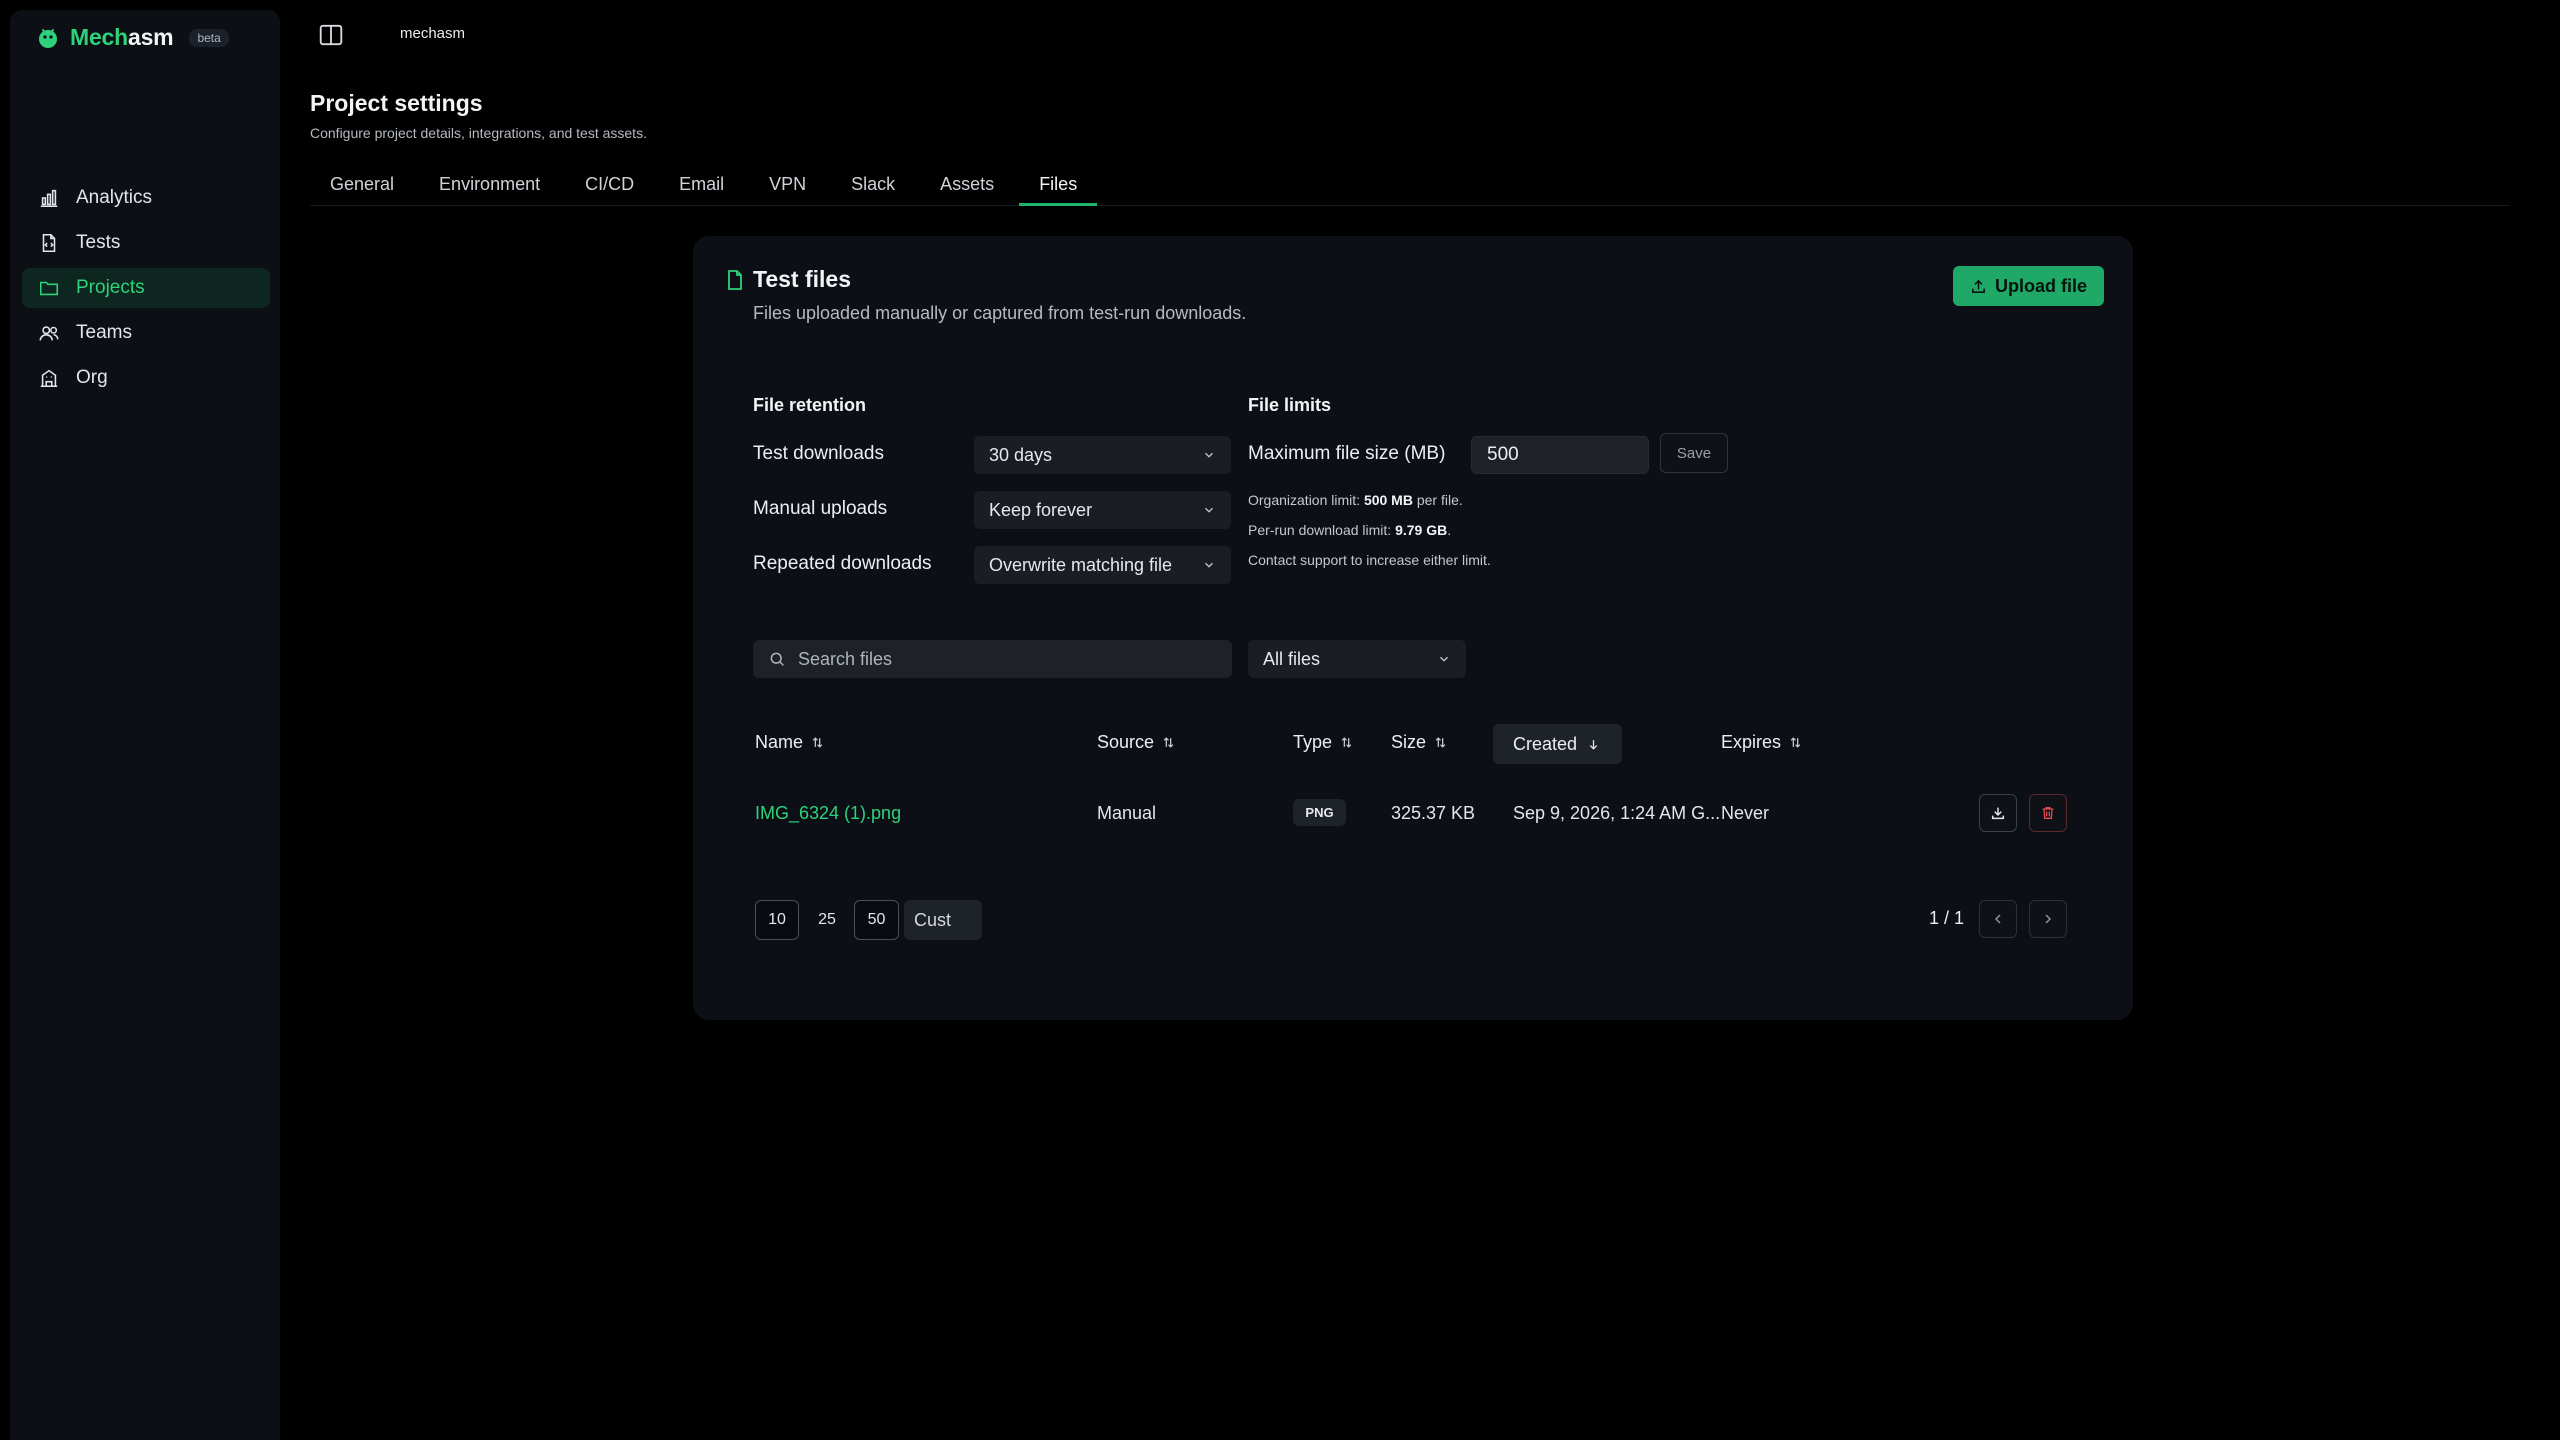 Image resolution: width=2560 pixels, height=1440 pixels. What do you see at coordinates (828, 813) in the screenshot?
I see `file-name-link: IMG_6324 (1).png` at bounding box center [828, 813].